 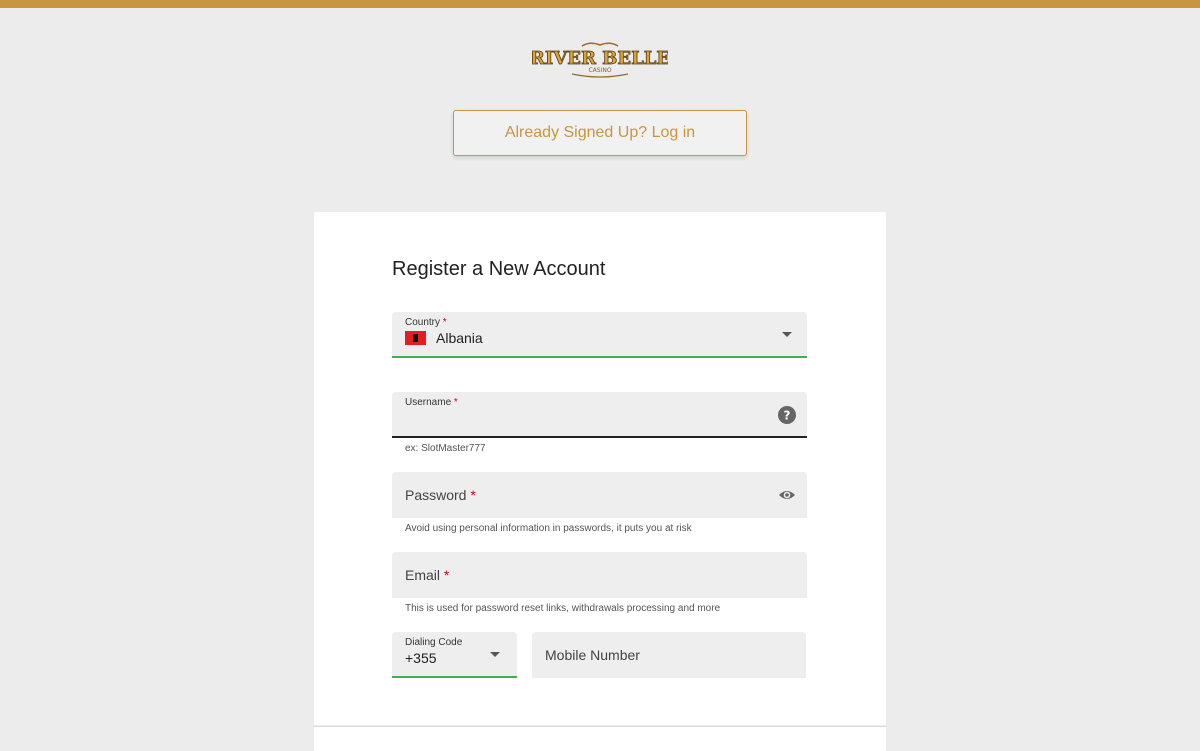 I want to click on svg-text: CASINO, so click(x=599, y=70).